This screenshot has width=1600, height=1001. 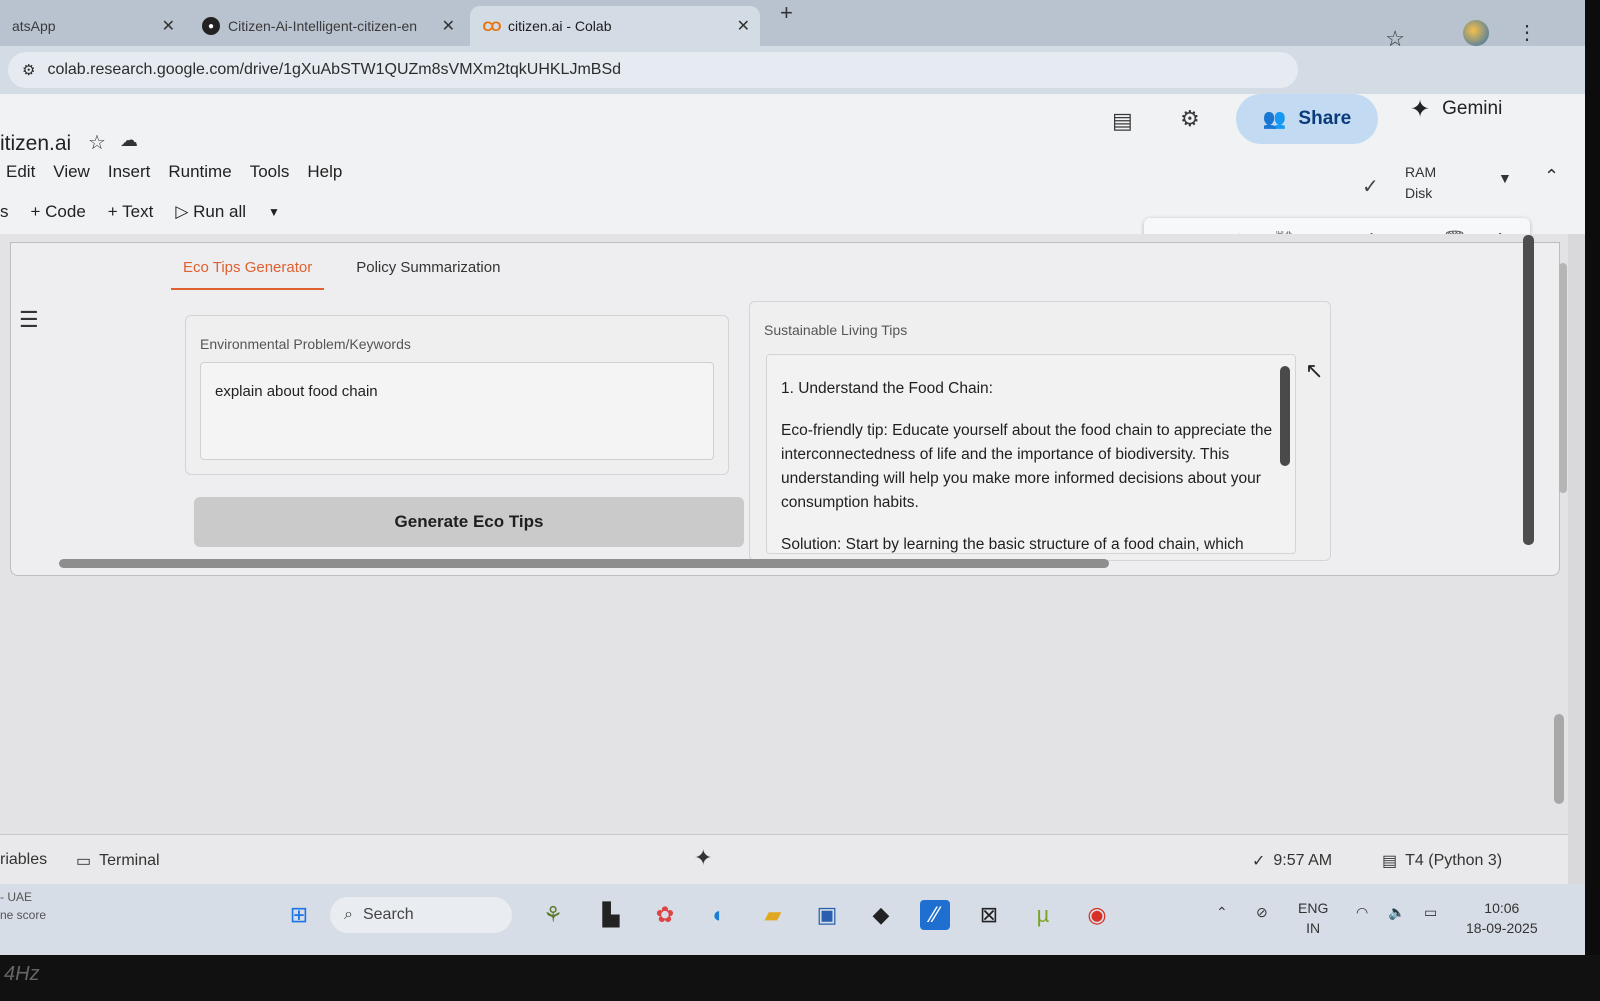 I want to click on weather-widget: - UAE ne score, so click(x=23, y=906).